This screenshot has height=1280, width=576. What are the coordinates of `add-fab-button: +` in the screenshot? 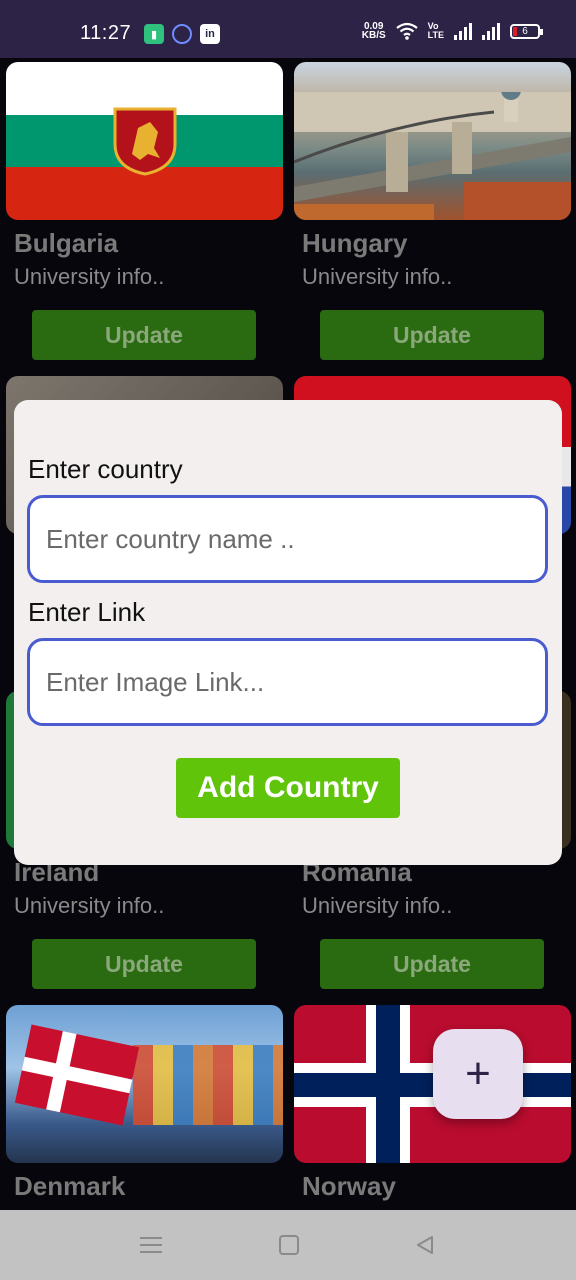 It's located at (478, 1074).